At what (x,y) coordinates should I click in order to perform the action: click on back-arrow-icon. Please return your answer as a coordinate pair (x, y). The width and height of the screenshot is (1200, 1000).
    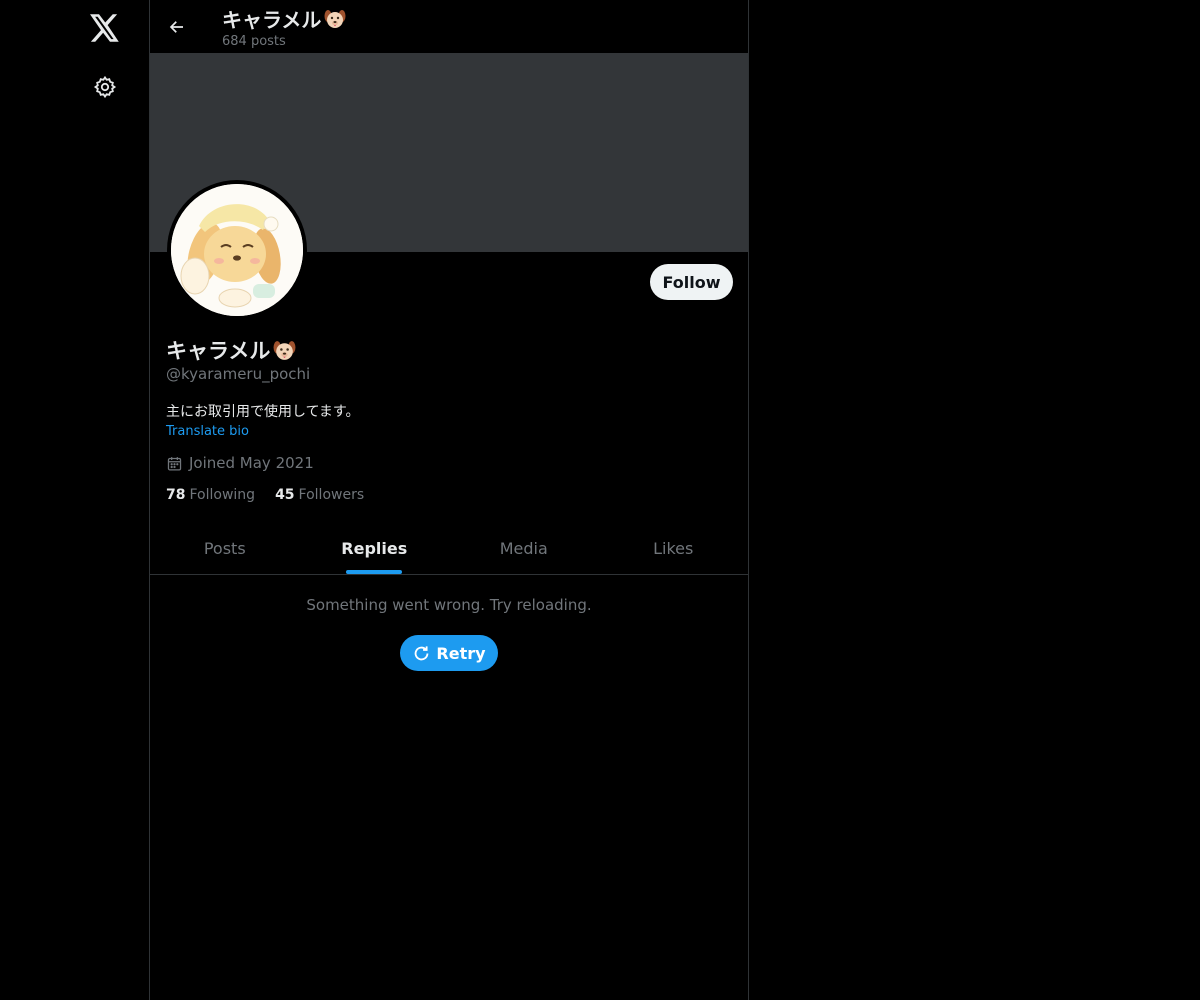
    Looking at the image, I should click on (176, 27).